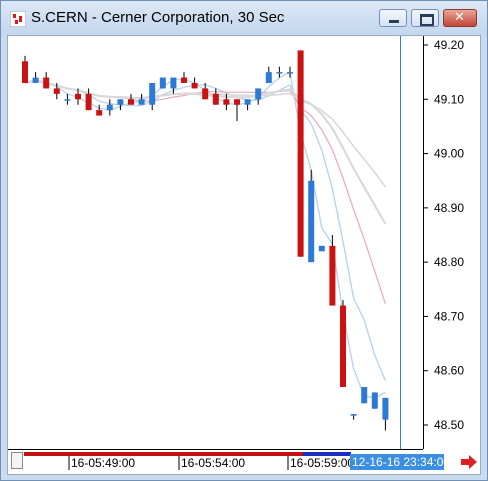  What do you see at coordinates (213, 463) in the screenshot?
I see `x-tick-label: 16-05:54:00` at bounding box center [213, 463].